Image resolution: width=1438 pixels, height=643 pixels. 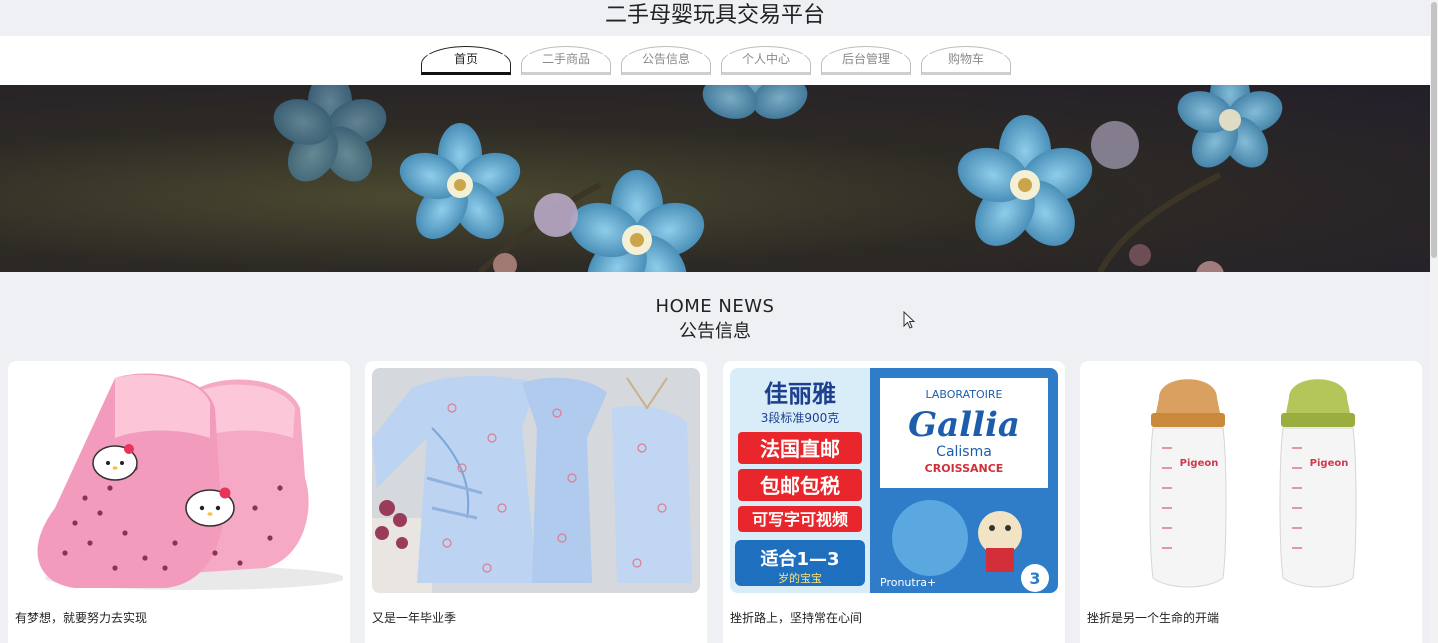 What do you see at coordinates (964, 452) in the screenshot?
I see `ad-line: Calisma` at bounding box center [964, 452].